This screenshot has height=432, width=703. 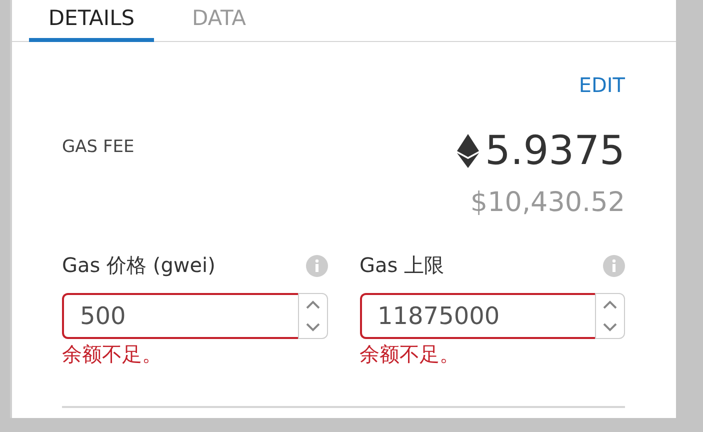 What do you see at coordinates (477, 316) in the screenshot?
I see `input-field: 11875000` at bounding box center [477, 316].